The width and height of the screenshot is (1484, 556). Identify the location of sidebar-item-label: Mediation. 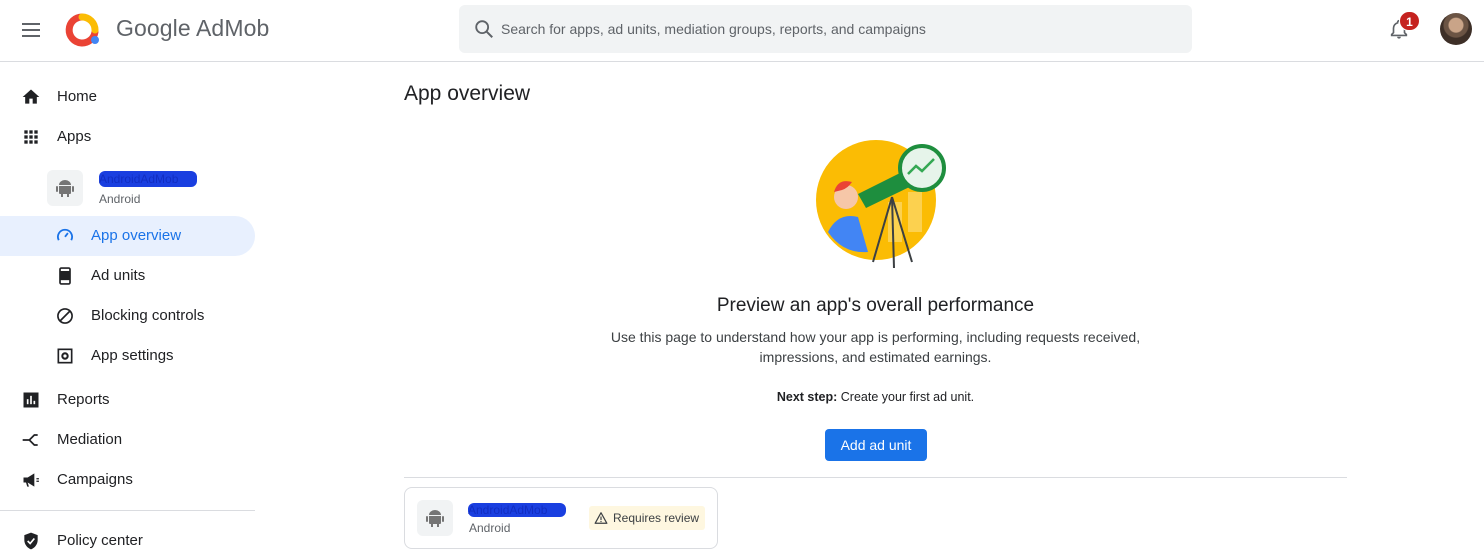
(90, 439).